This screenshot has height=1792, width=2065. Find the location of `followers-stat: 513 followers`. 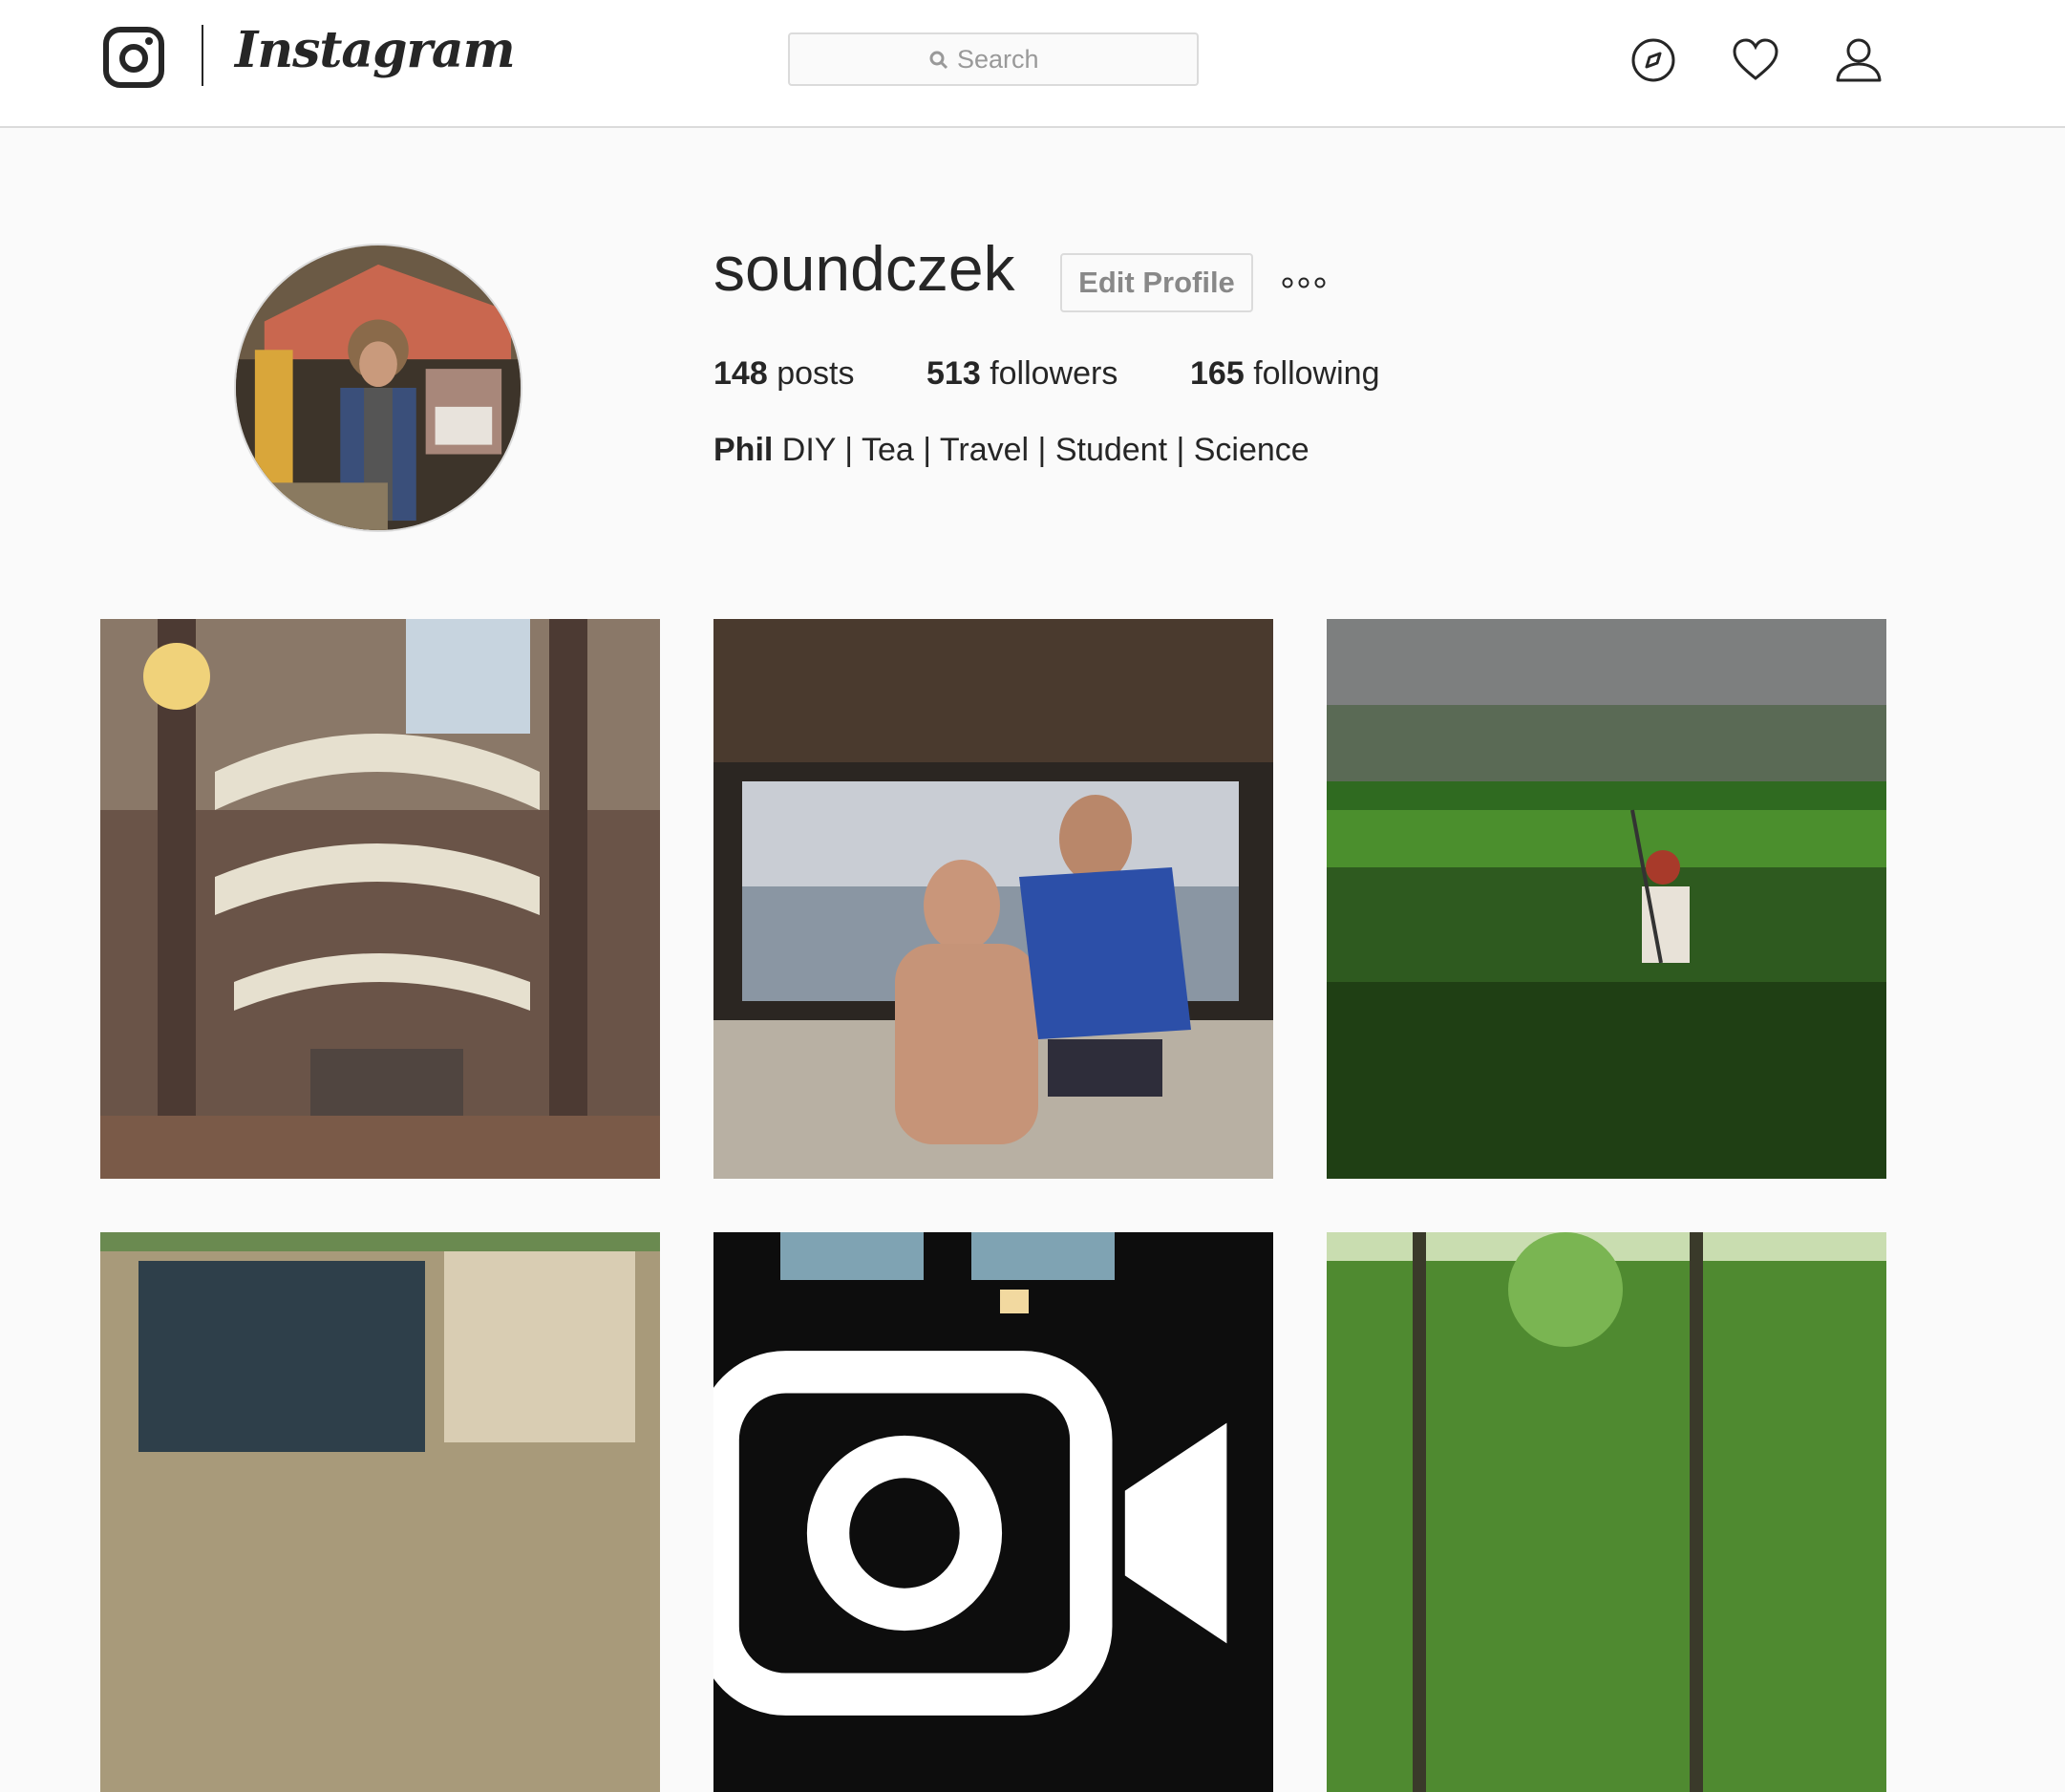

followers-stat: 513 followers is located at coordinates (1022, 374).